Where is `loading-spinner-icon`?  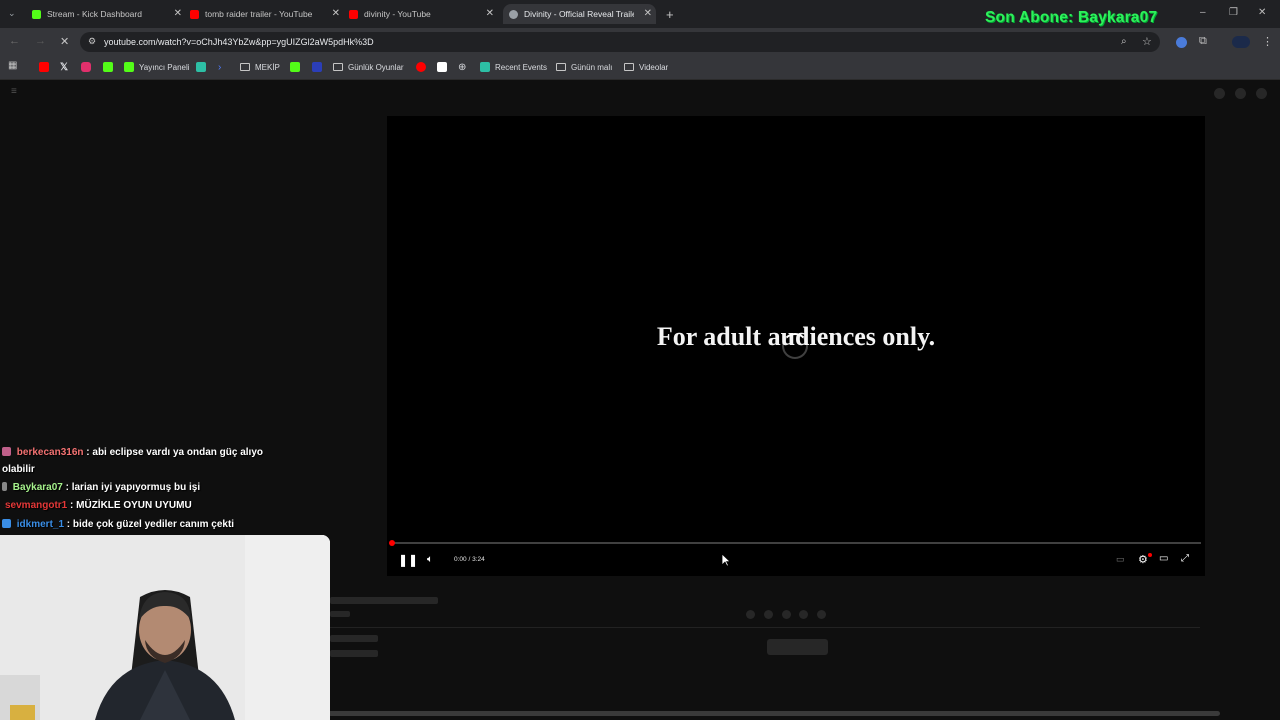
loading-spinner-icon is located at coordinates (795, 346).